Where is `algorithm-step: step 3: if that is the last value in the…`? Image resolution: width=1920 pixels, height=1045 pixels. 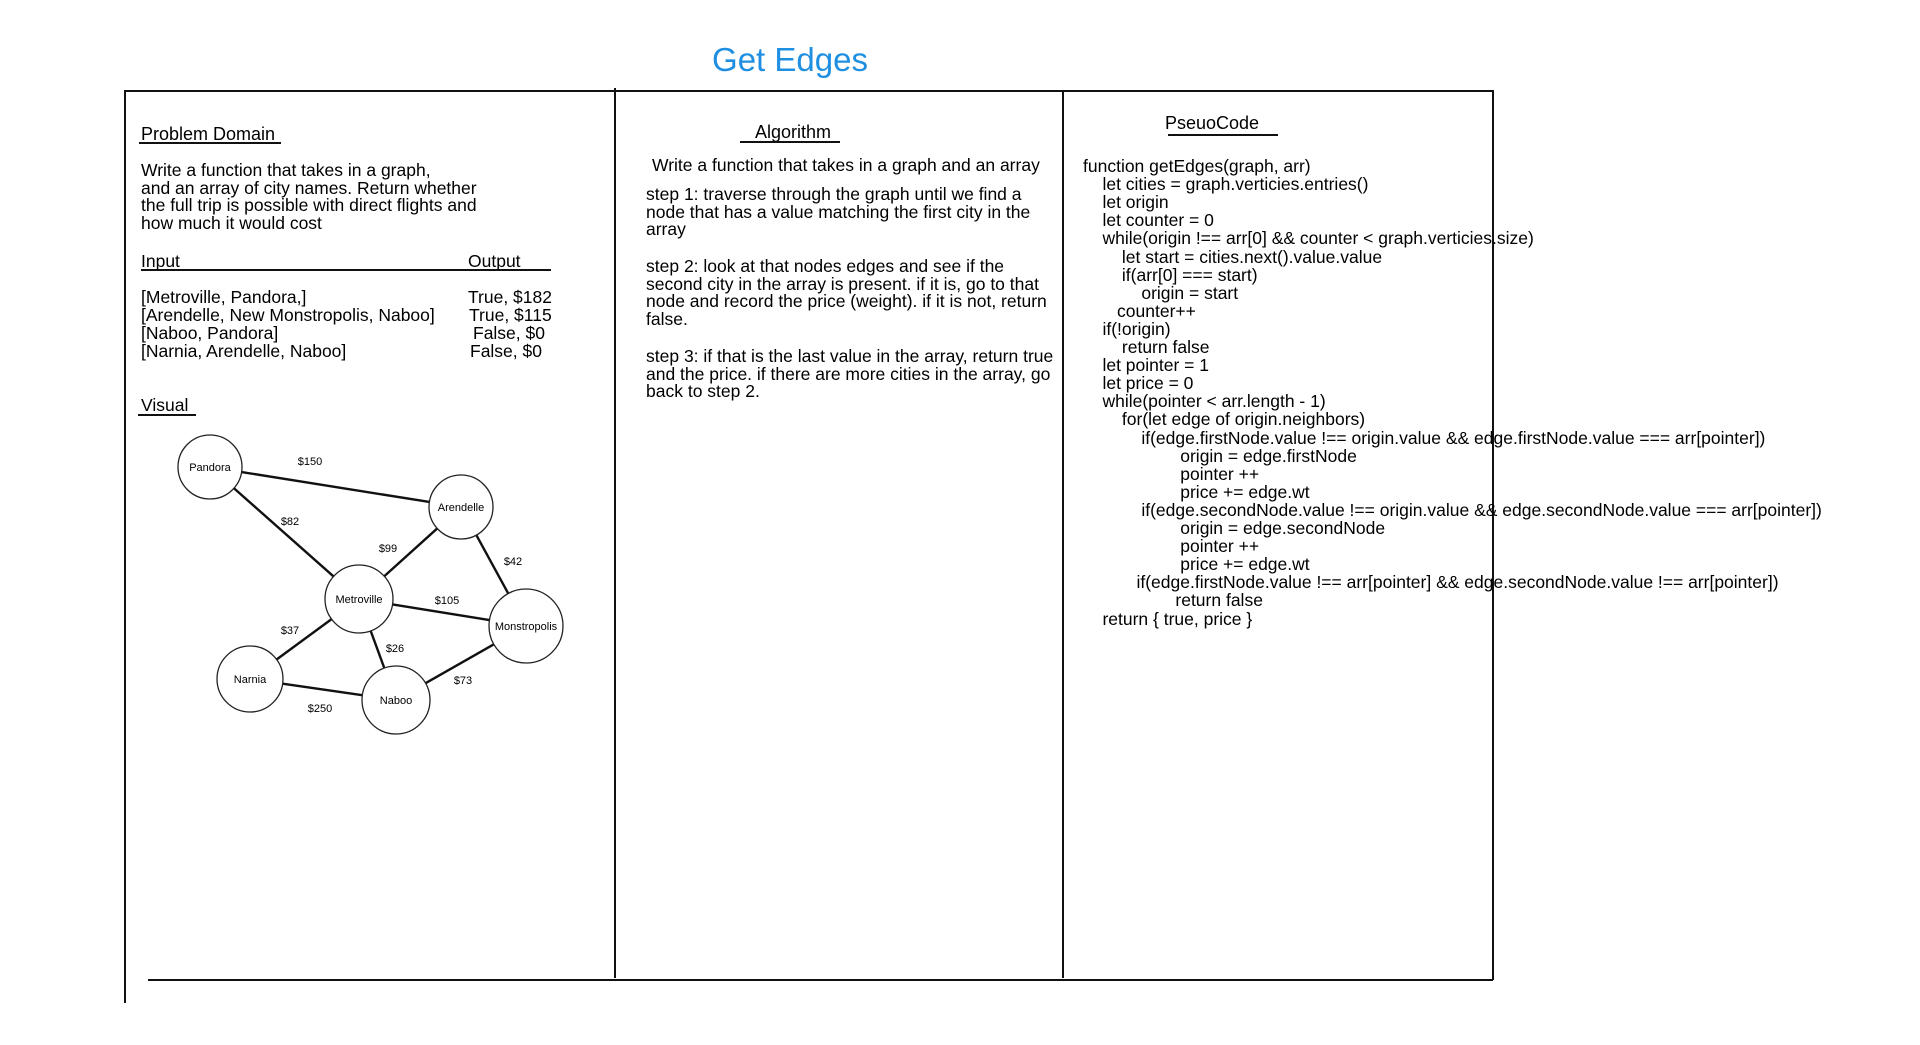
algorithm-step: step 3: if that is the last value in the… is located at coordinates (850, 373).